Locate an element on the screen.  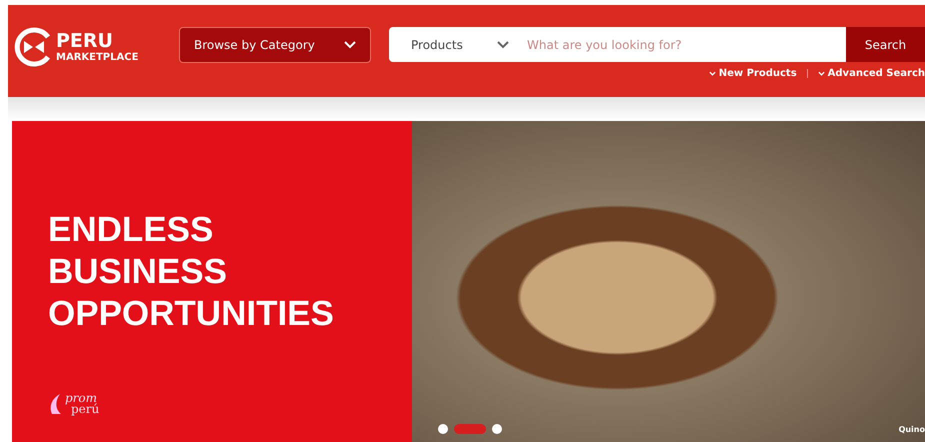
brand-logo-text: prom perú is located at coordinates (82, 404).